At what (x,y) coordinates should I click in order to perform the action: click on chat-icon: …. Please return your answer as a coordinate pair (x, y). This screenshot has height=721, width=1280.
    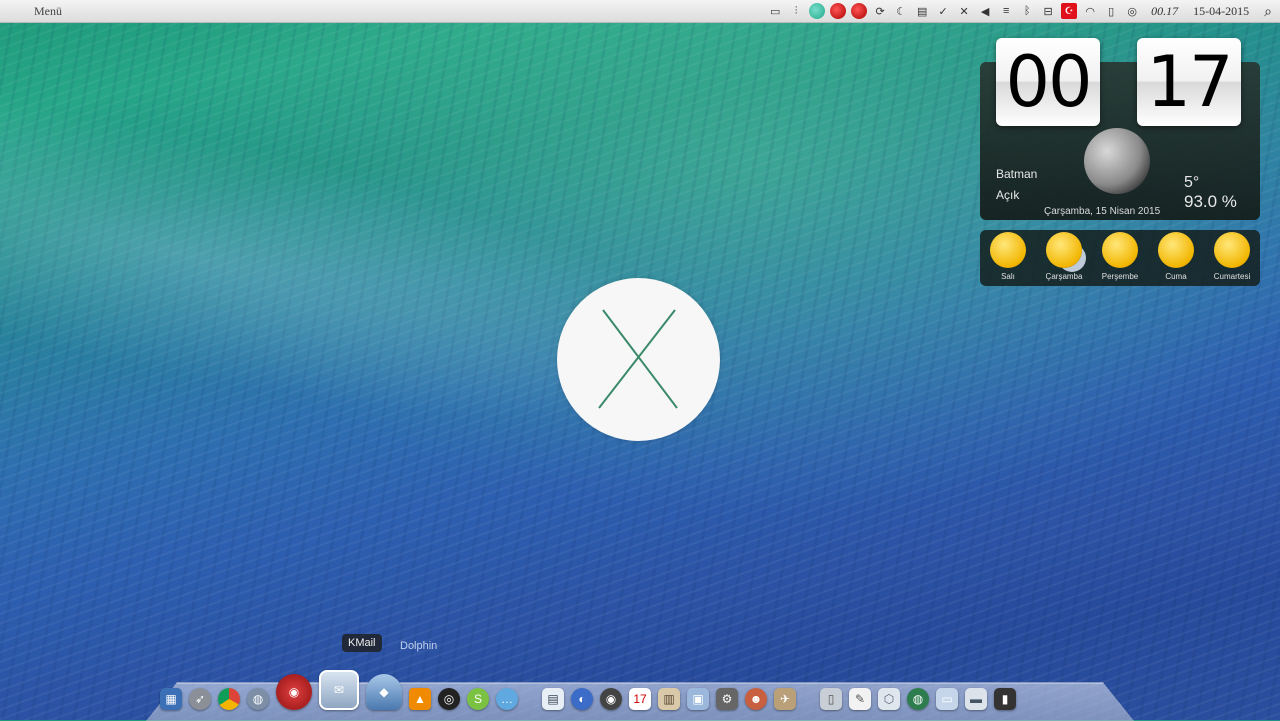
    Looking at the image, I should click on (507, 699).